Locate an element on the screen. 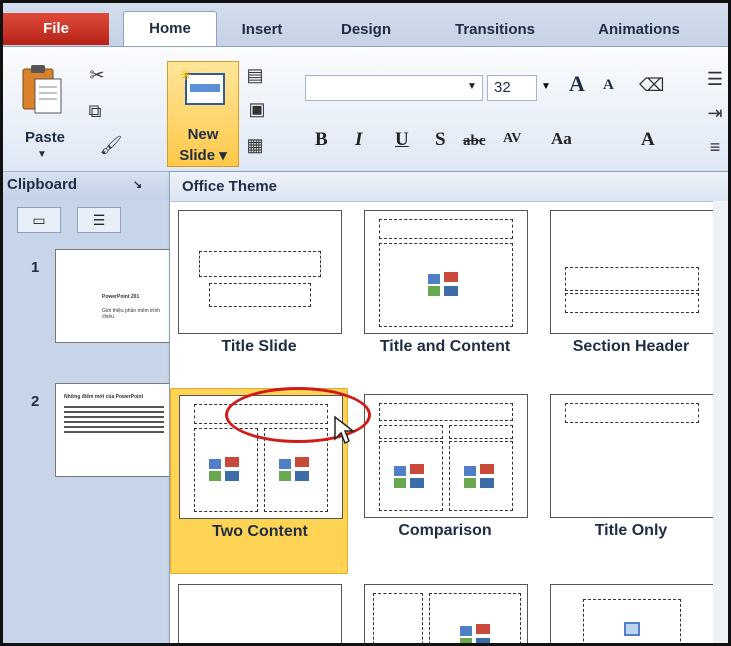 Image resolution: width=731 pixels, height=646 pixels. layout-name: Title Slide is located at coordinates (259, 346).